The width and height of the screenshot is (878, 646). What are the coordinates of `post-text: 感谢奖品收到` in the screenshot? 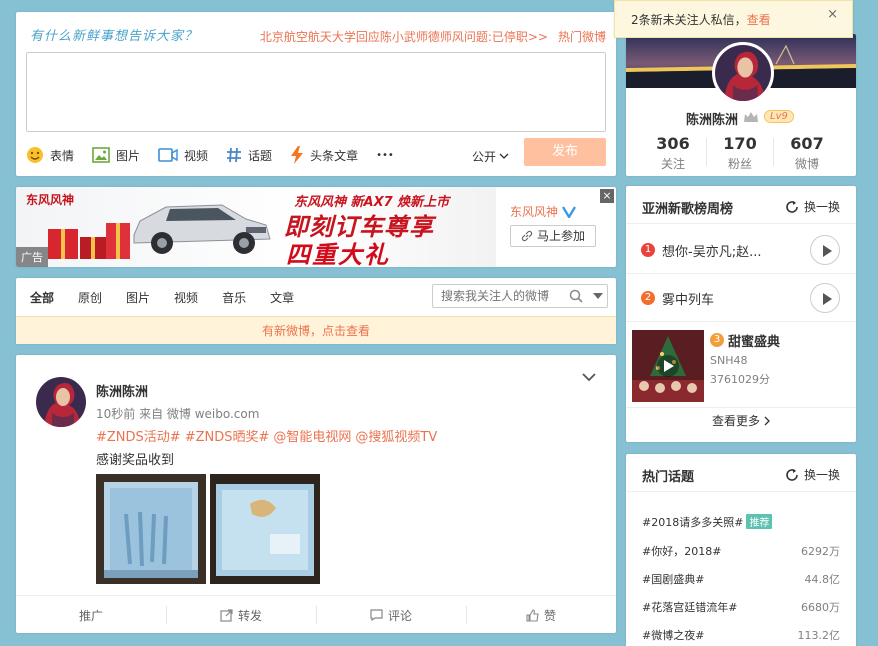 It's located at (135, 460).